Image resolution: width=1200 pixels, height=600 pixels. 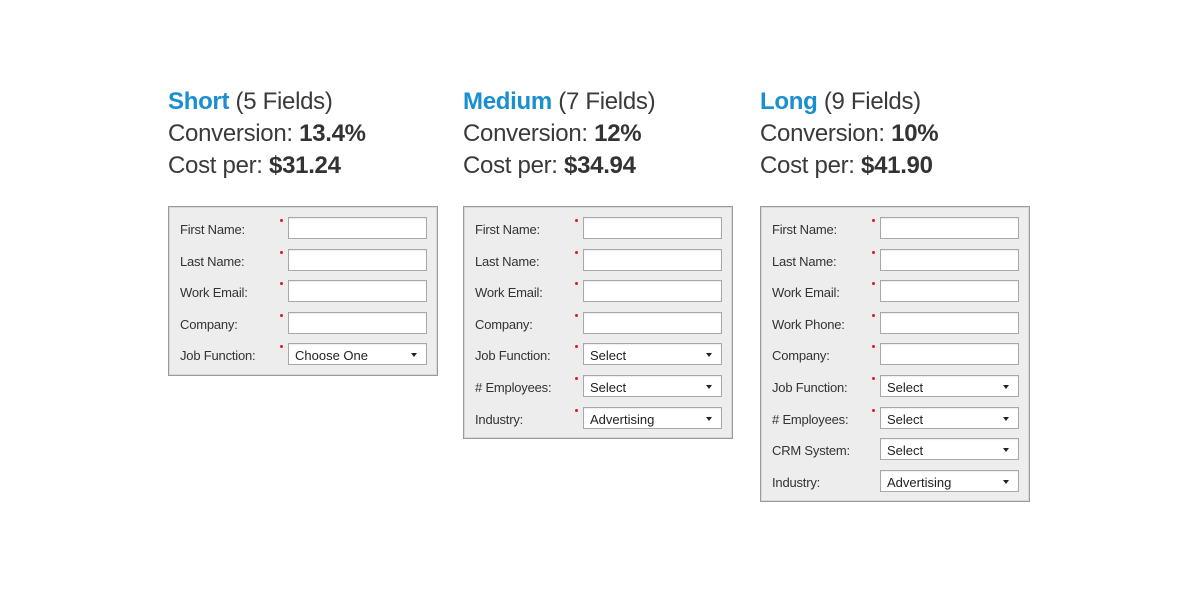 What do you see at coordinates (613, 166) in the screenshot?
I see `cost-line: Cost per: $34.94` at bounding box center [613, 166].